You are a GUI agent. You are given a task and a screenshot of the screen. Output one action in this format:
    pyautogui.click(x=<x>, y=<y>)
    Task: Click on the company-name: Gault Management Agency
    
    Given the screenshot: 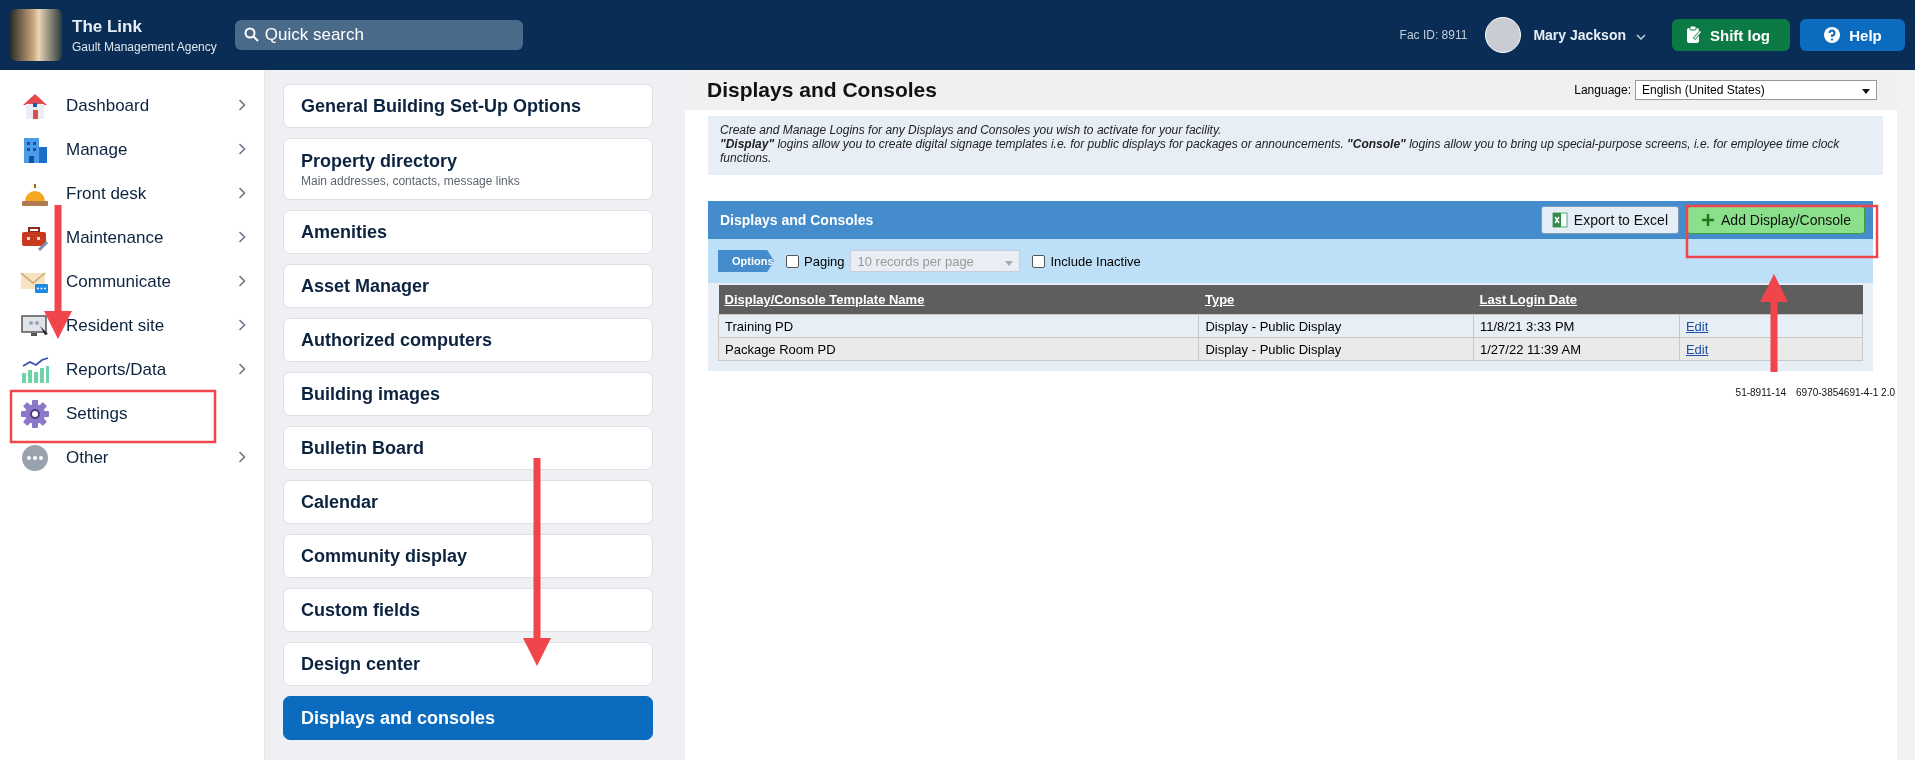 What is the action you would take?
    pyautogui.click(x=144, y=46)
    